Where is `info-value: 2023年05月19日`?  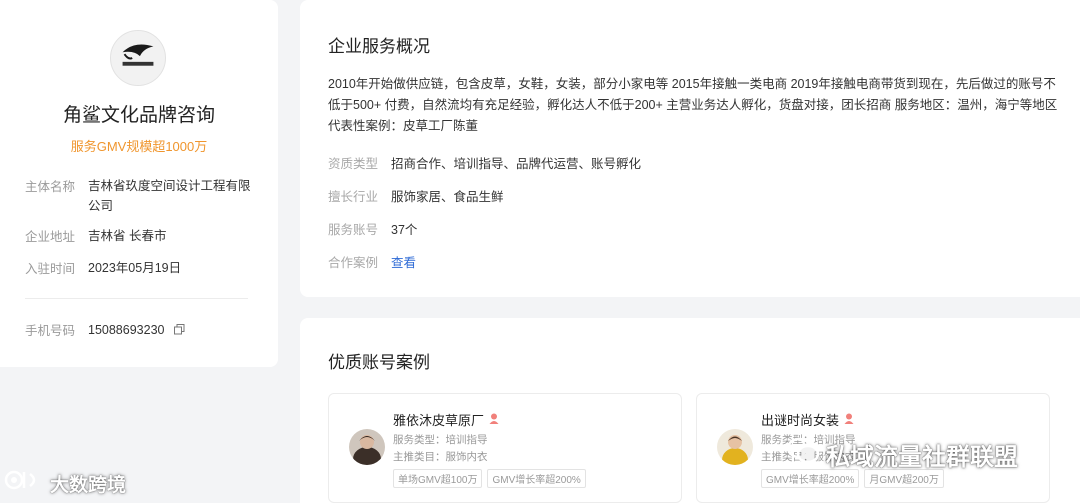 info-value: 2023年05月19日 is located at coordinates (135, 268).